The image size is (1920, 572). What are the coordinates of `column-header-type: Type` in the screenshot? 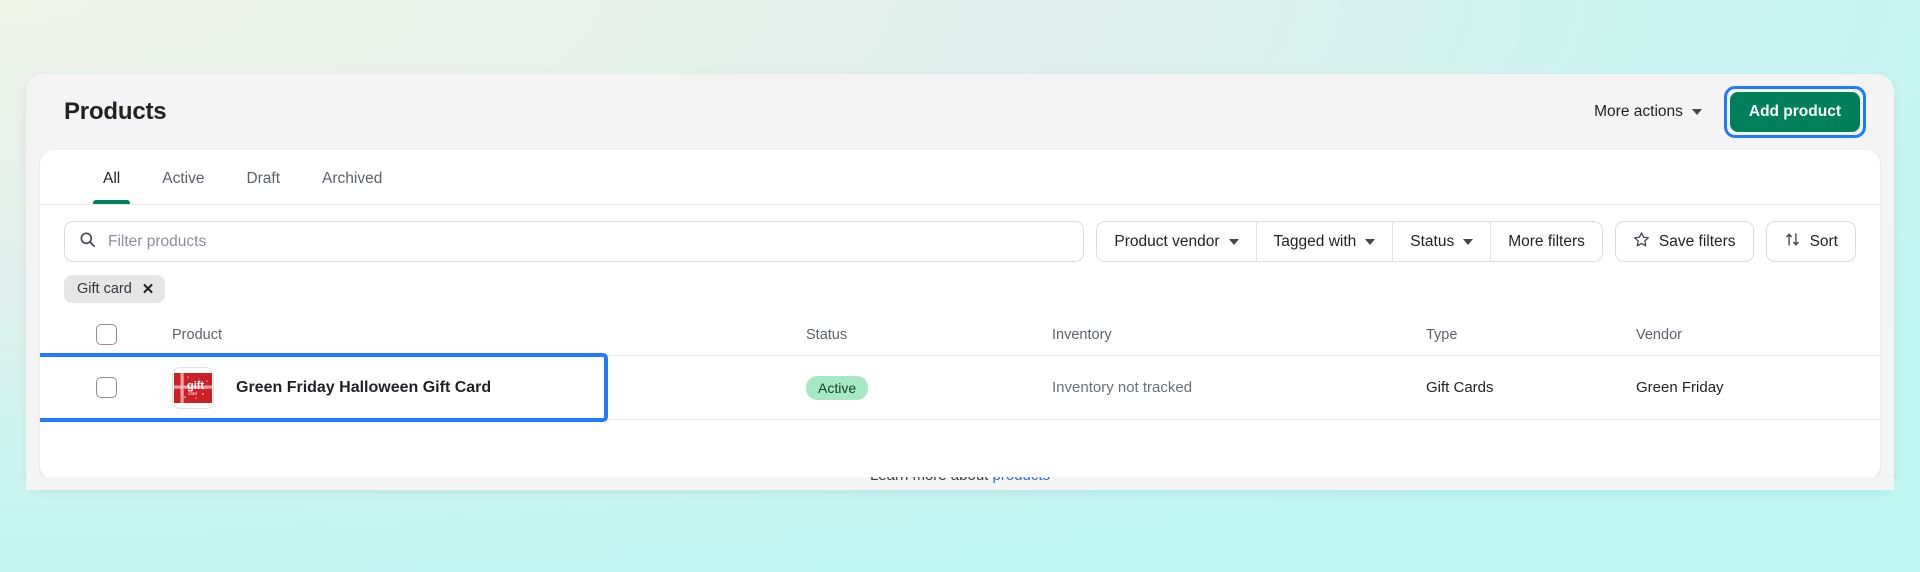 It's located at (1531, 335).